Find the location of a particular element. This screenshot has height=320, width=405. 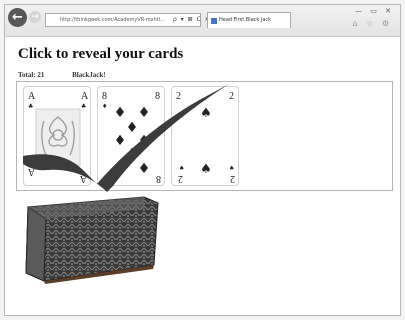

card-face-icon: 8 ♦ 8 ♦ ♦ ♦ ♦ ♦ ♦ ♦ ♦ 8 is located at coordinates (131, 137).